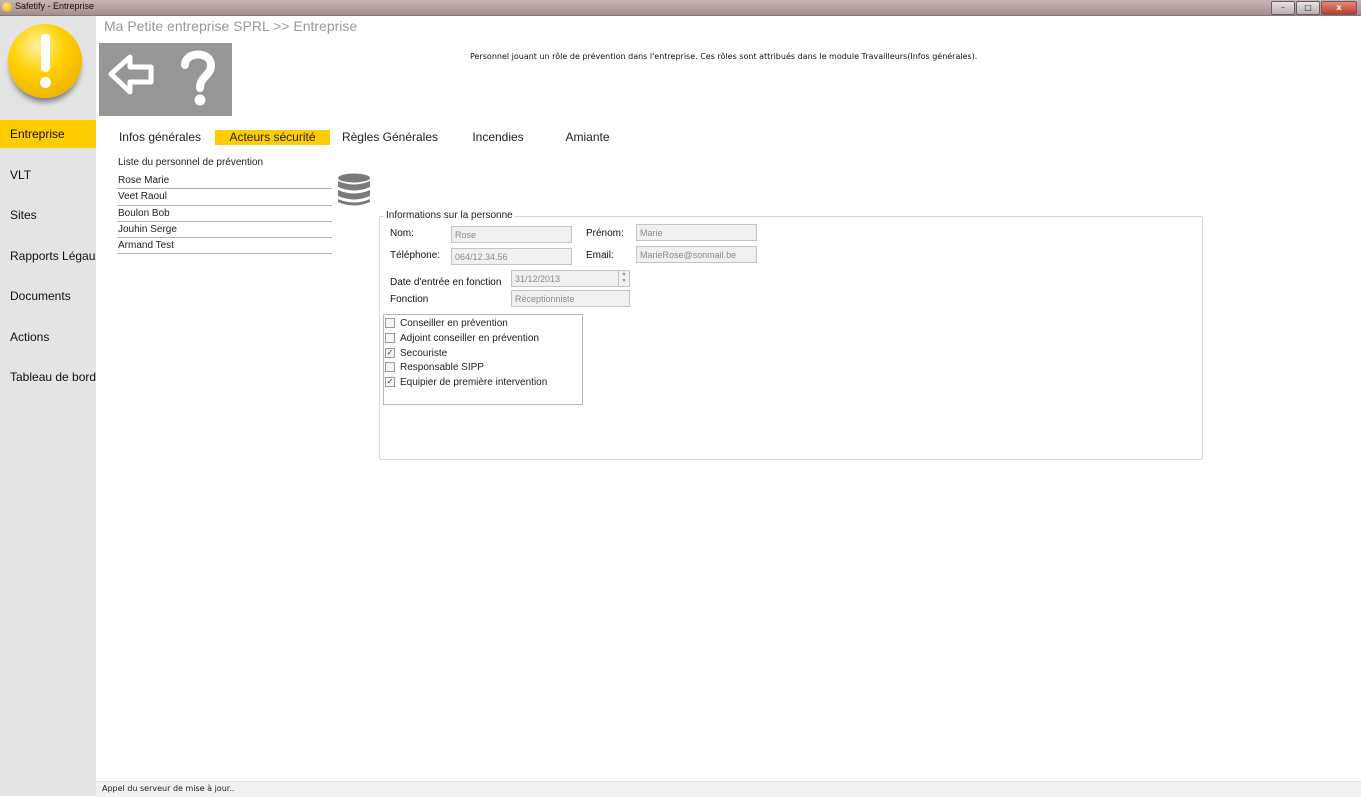  What do you see at coordinates (680, 8) in the screenshot?
I see `title-bar: Safetify - Entreprise – □ x` at bounding box center [680, 8].